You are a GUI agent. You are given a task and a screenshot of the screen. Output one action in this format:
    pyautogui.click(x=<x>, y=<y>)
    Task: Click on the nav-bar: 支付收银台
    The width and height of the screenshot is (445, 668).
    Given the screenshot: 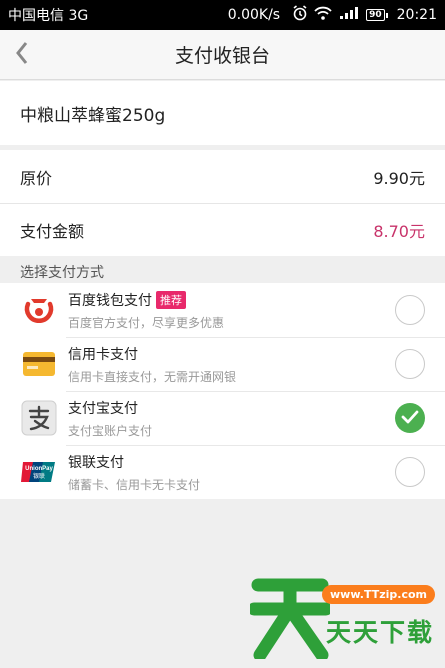 What is the action you would take?
    pyautogui.click(x=222, y=55)
    